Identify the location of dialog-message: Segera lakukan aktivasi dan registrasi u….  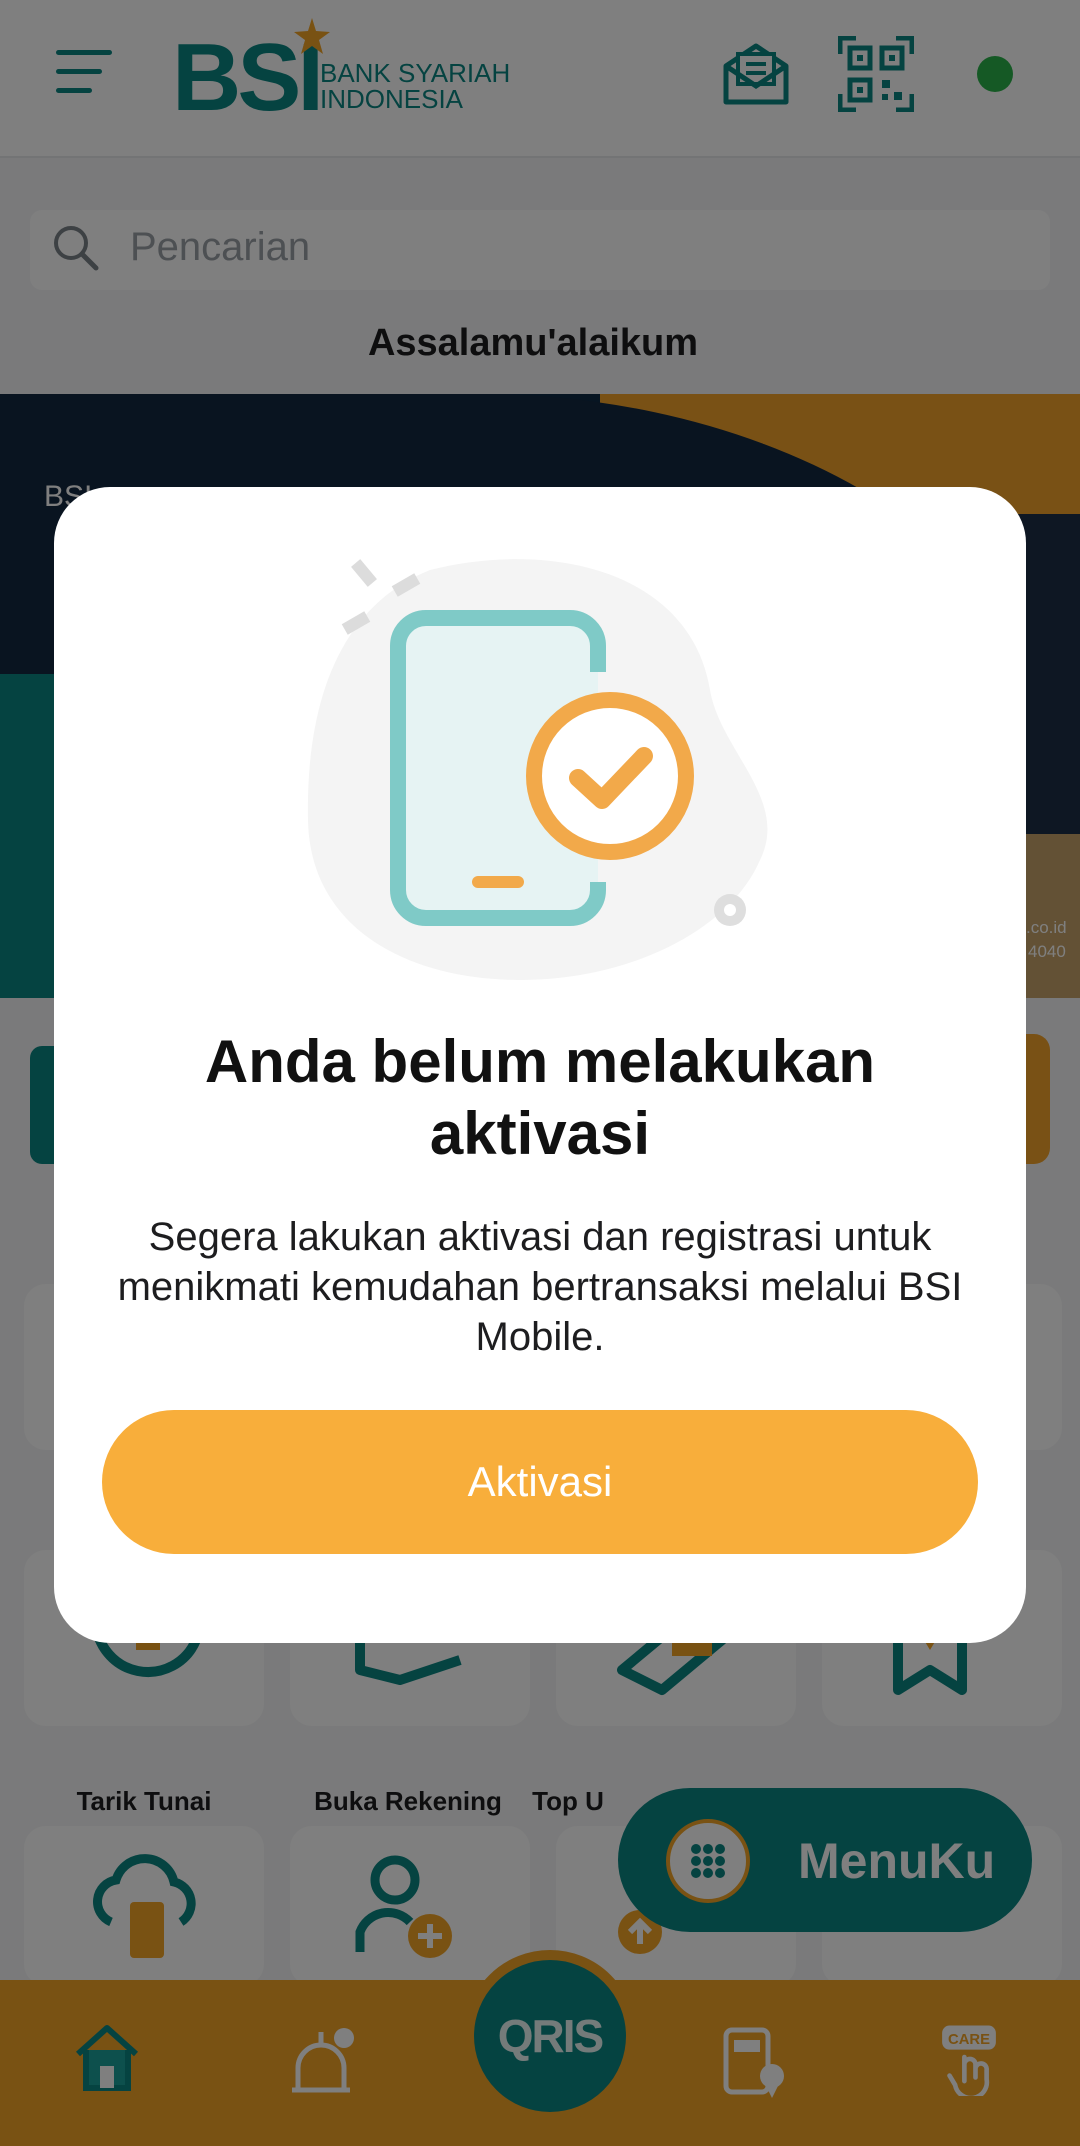
(540, 1287).